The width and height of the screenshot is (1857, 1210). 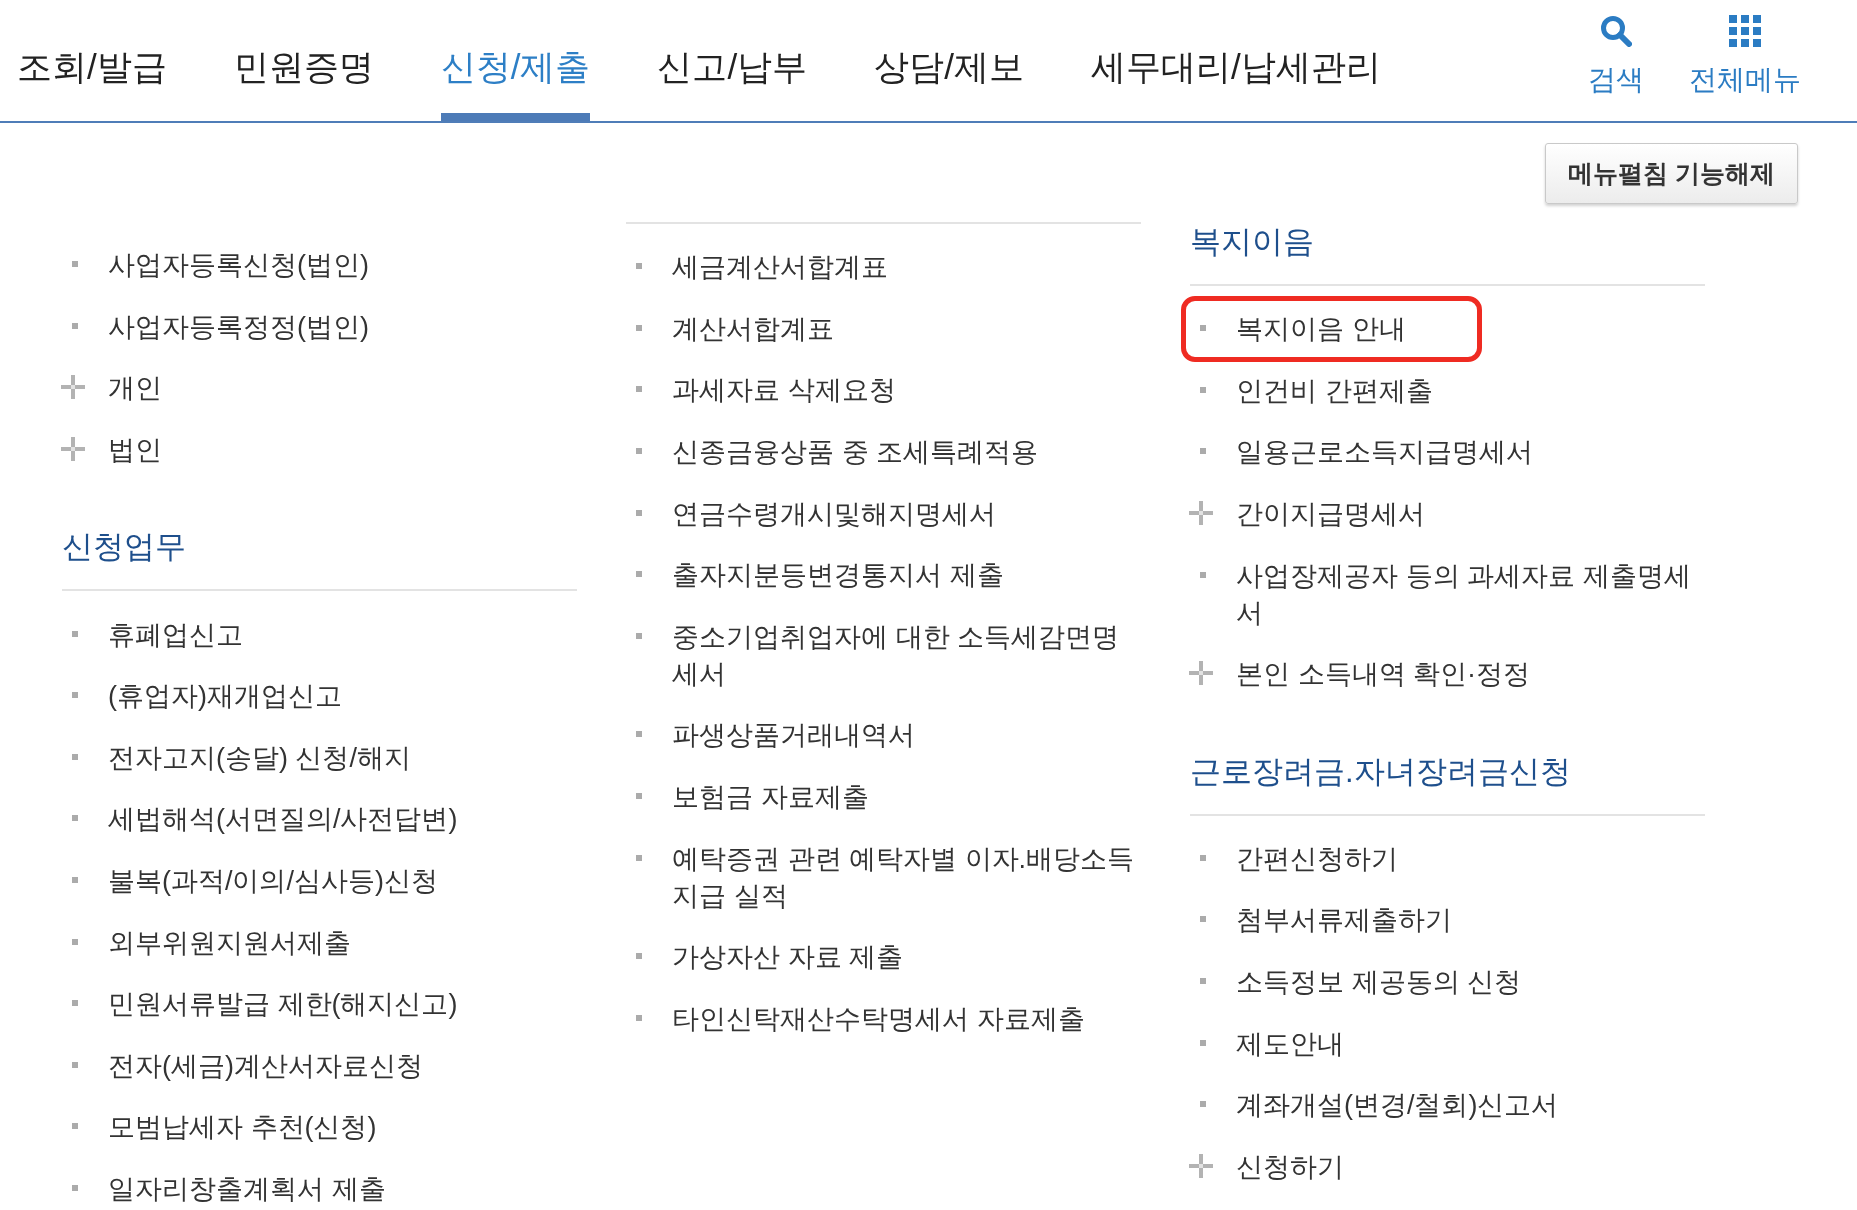 What do you see at coordinates (780, 268) in the screenshot?
I see `menu-link: 세금계산서합계표` at bounding box center [780, 268].